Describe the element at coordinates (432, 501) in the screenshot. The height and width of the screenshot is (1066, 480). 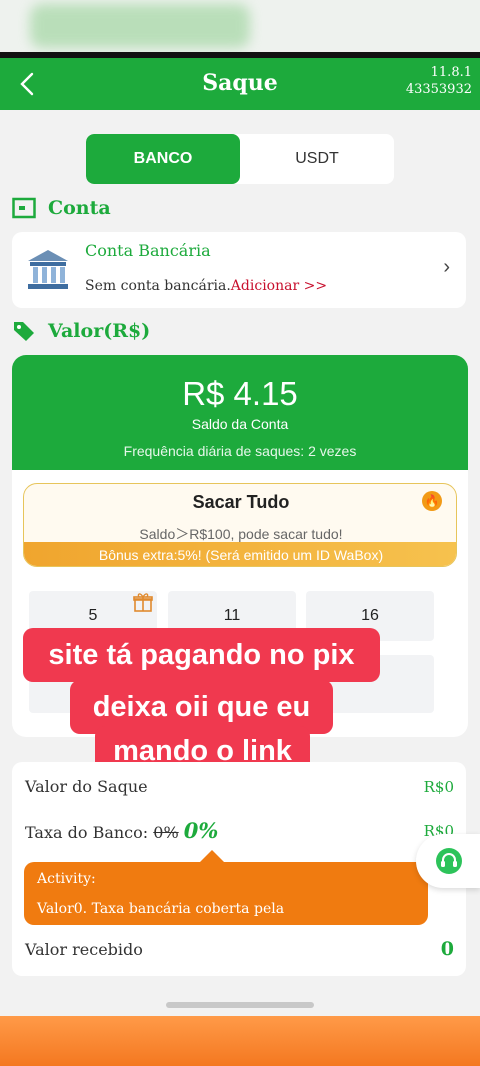
I see `fire-icon: 🔥` at that location.